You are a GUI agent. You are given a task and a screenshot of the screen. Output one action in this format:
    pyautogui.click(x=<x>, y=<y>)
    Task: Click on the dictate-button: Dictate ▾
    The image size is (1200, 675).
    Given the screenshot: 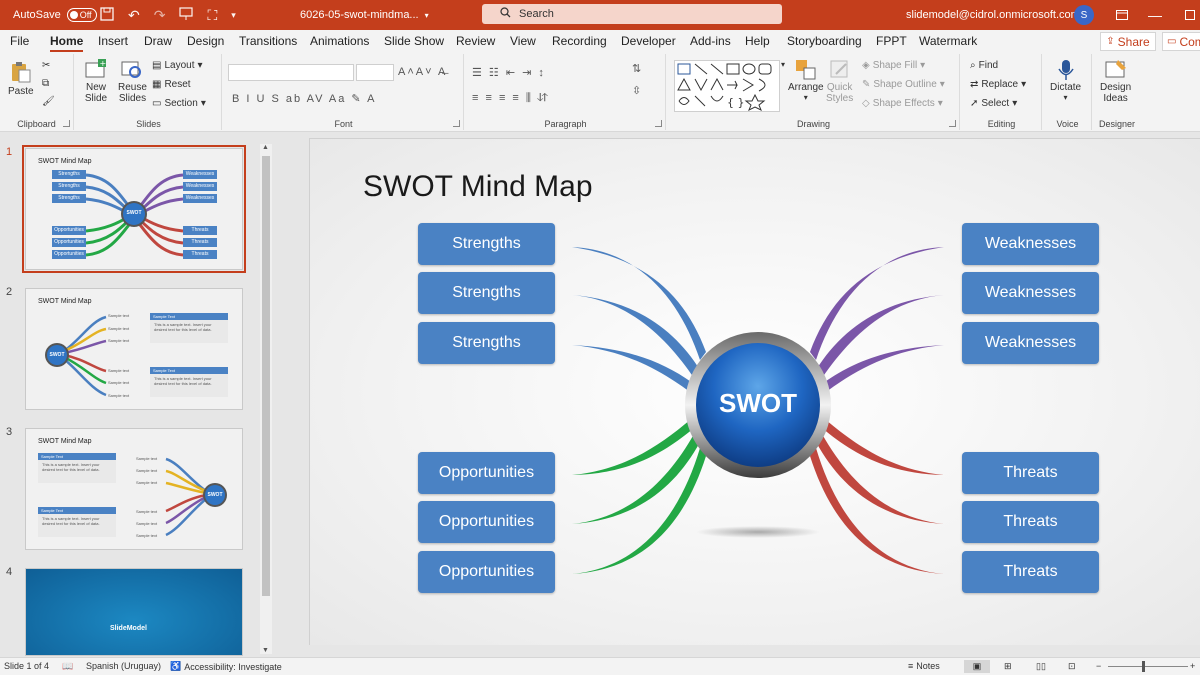 What is the action you would take?
    pyautogui.click(x=1065, y=80)
    